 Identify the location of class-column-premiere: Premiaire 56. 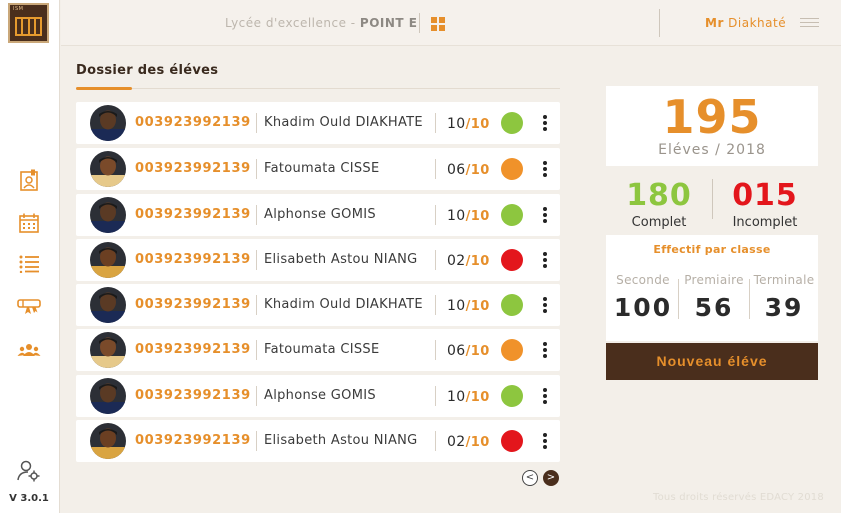
(714, 297).